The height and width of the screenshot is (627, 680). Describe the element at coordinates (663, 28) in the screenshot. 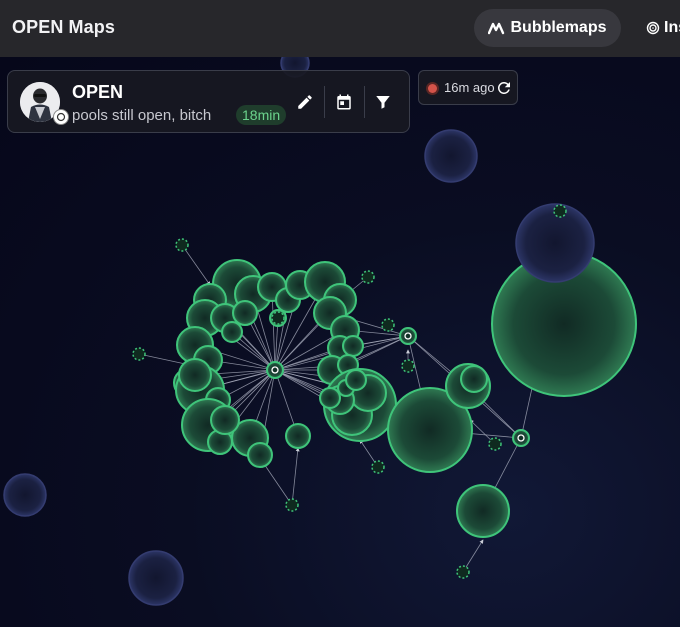

I see `nav-insights-button: Ins` at that location.